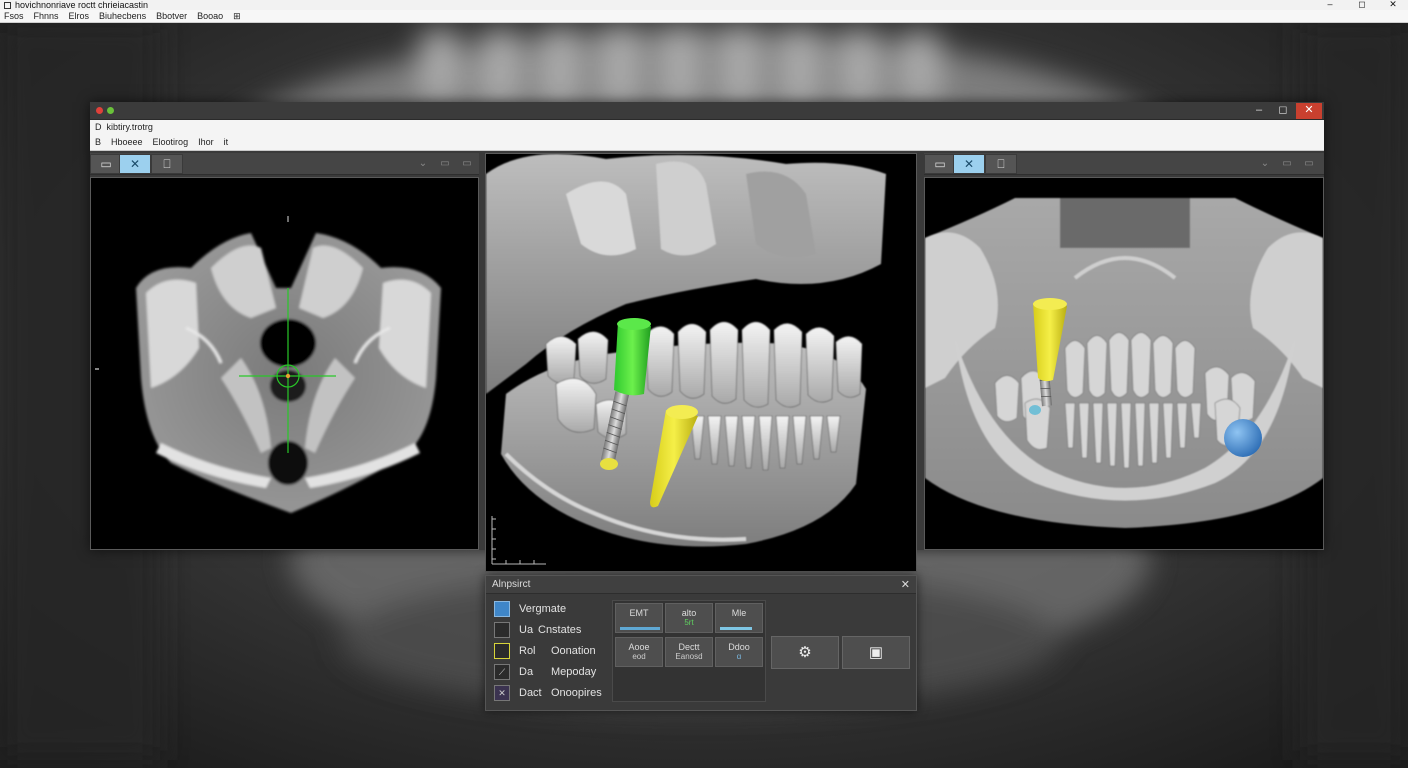 Image resolution: width=1408 pixels, height=768 pixels. What do you see at coordinates (237, 16) in the screenshot?
I see `outer-menu-tail-icon: ⊞` at bounding box center [237, 16].